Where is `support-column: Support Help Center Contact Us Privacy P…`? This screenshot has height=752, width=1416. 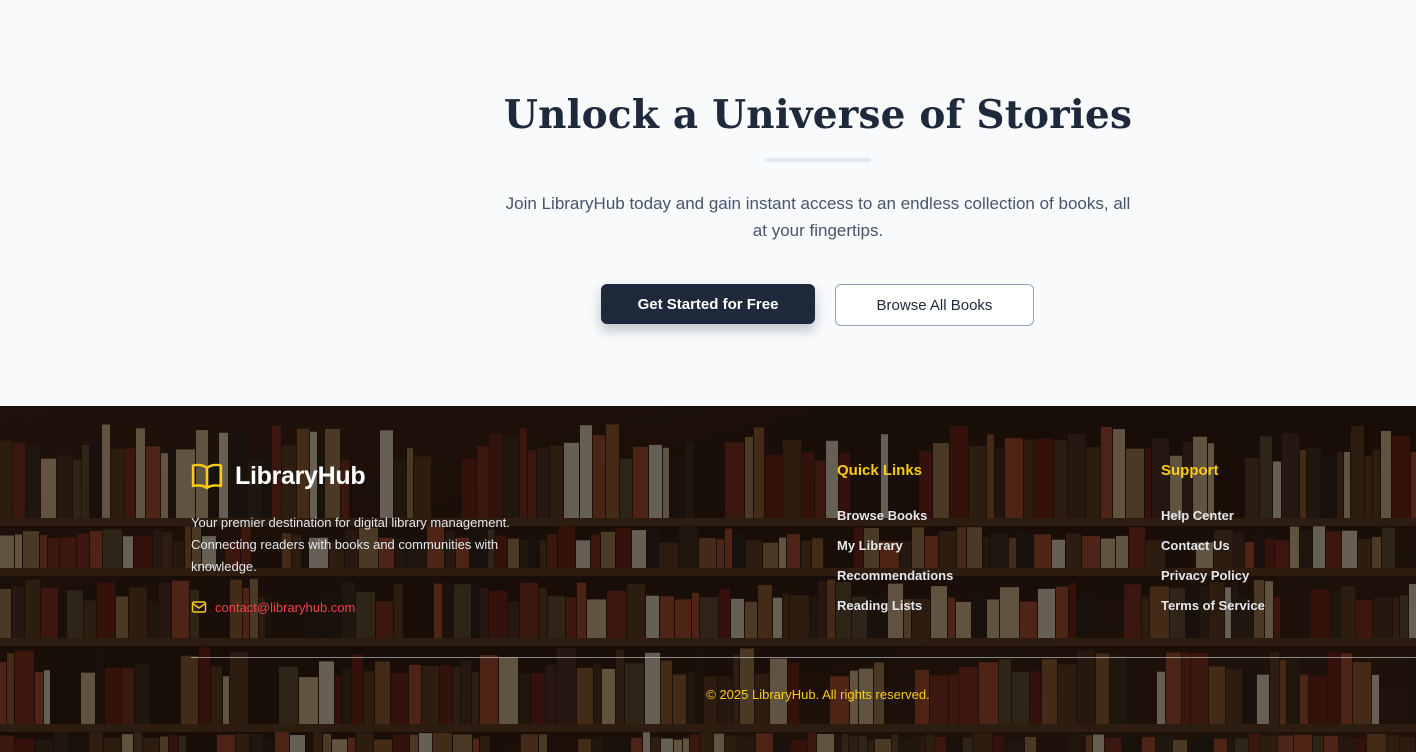
support-column: Support Help Center Contact Us Privacy P… is located at coordinates (1213, 541).